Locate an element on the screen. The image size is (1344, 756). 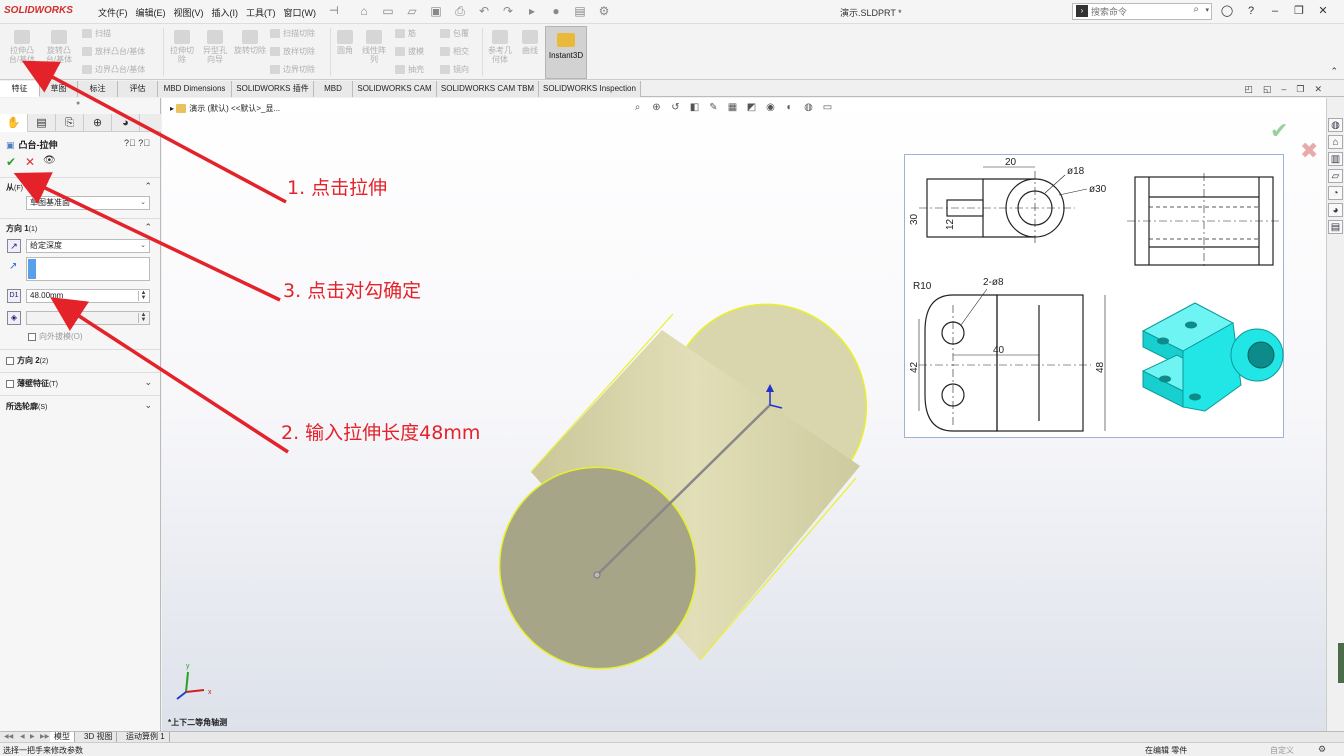
tab-solidworks-cam-tbm: SOLIDWORKS CAM TBM is located at coordinates (488, 89).